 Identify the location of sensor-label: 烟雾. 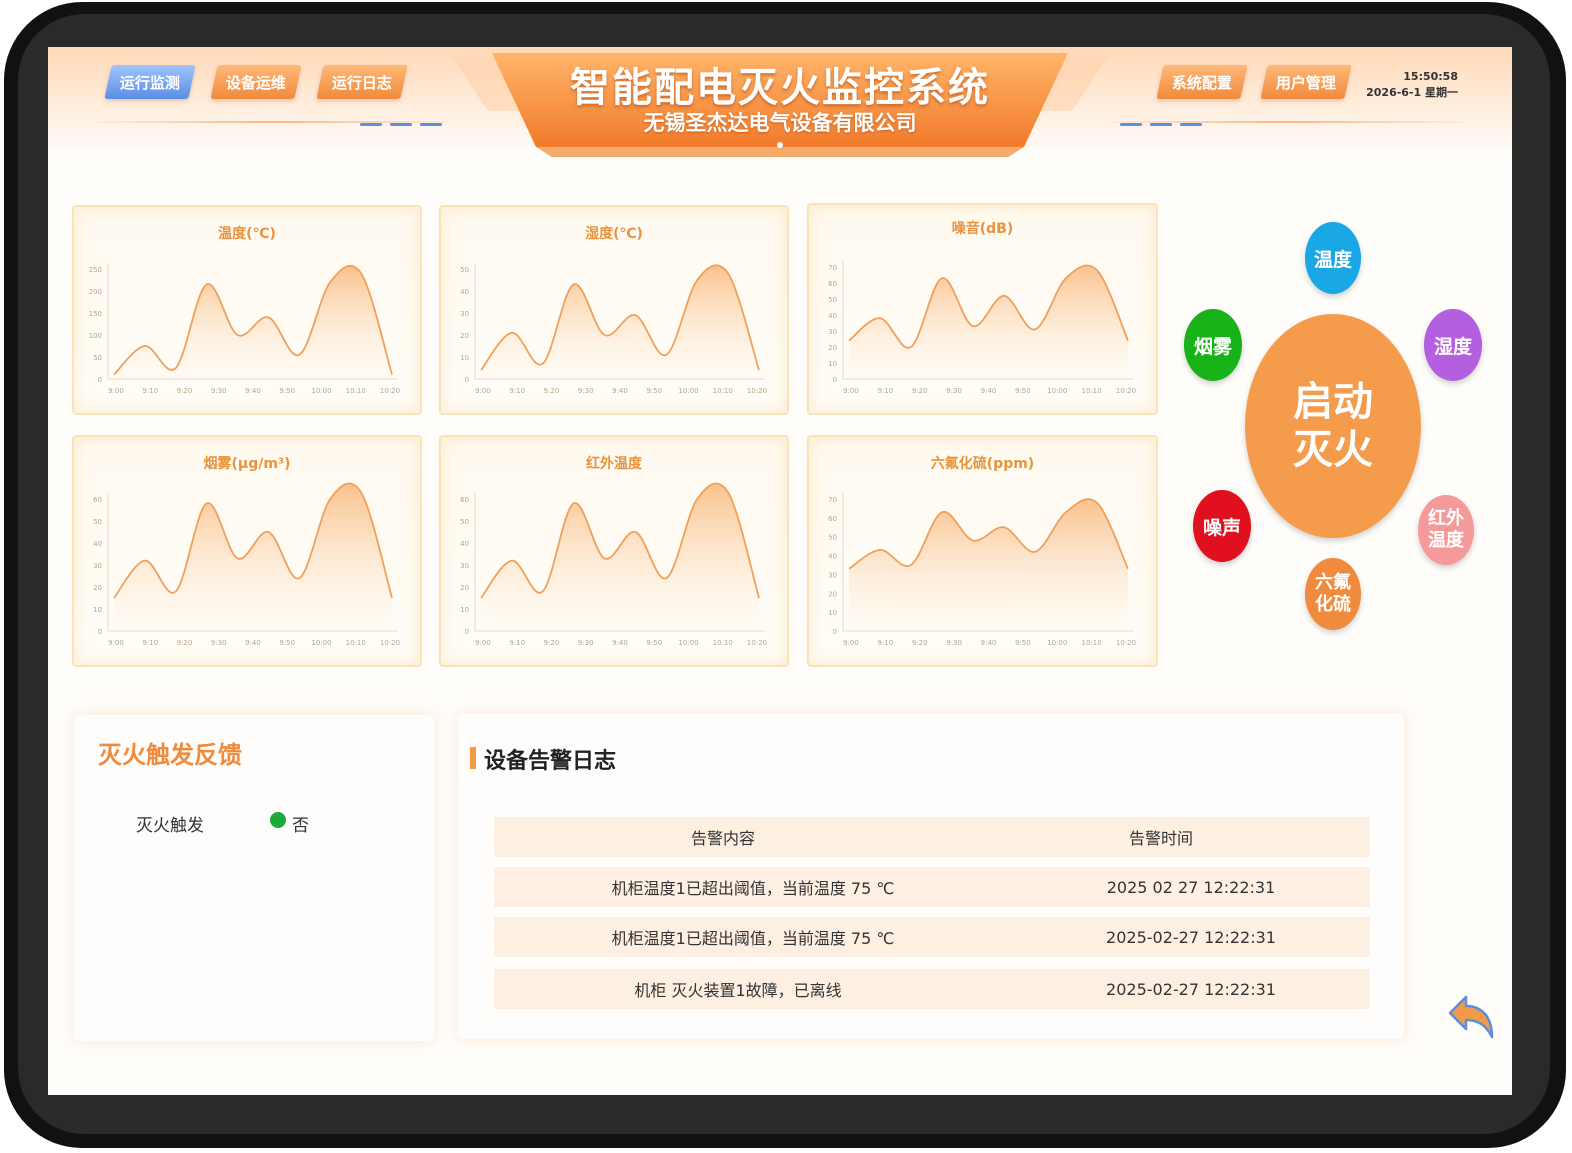
(1212, 346).